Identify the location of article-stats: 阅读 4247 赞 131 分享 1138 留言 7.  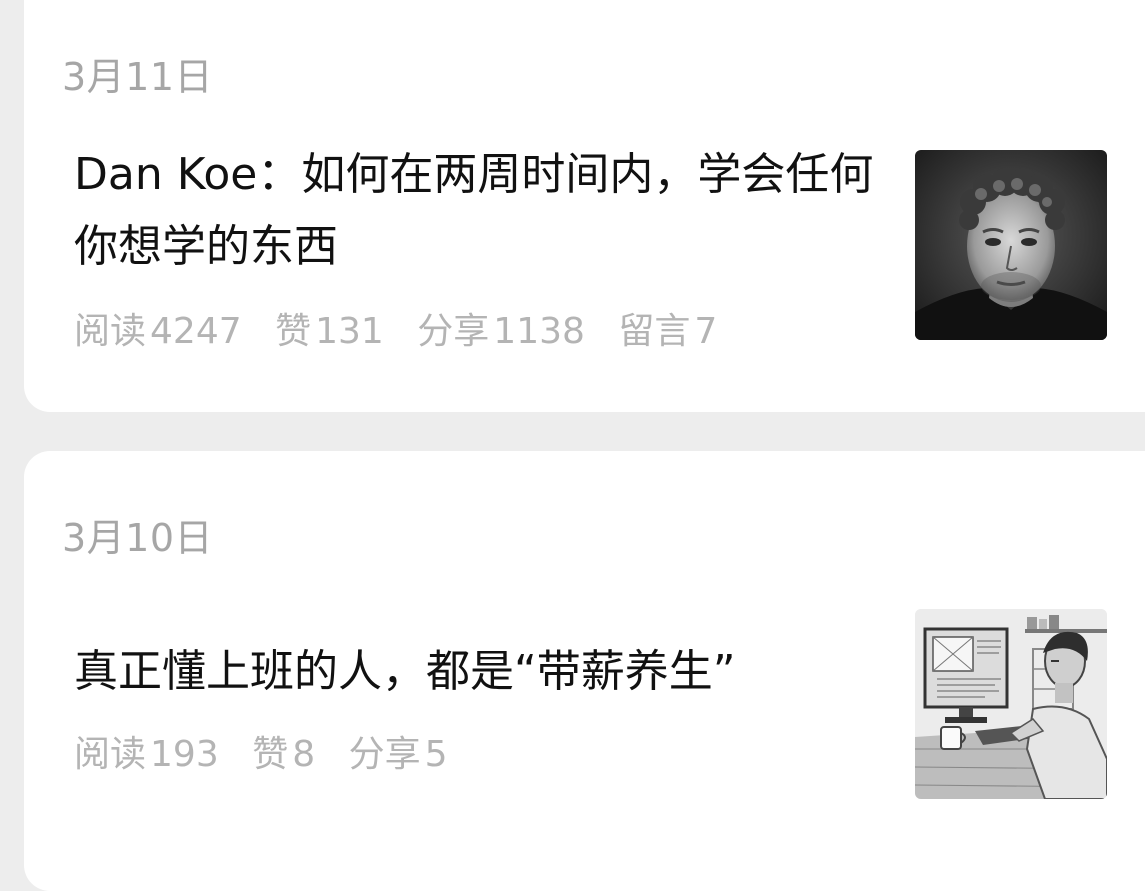
(406, 328).